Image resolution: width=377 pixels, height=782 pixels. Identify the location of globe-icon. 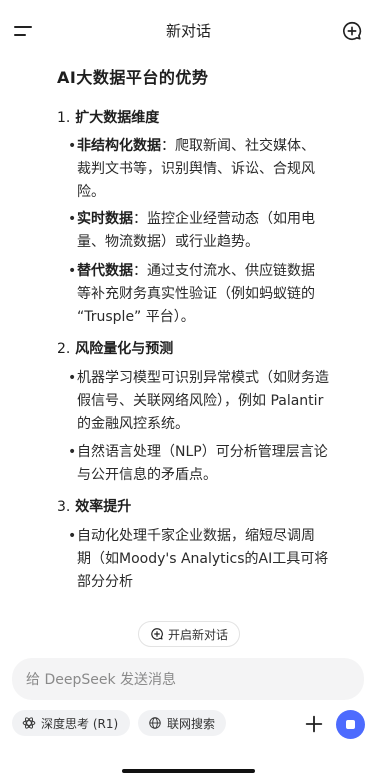
(155, 723).